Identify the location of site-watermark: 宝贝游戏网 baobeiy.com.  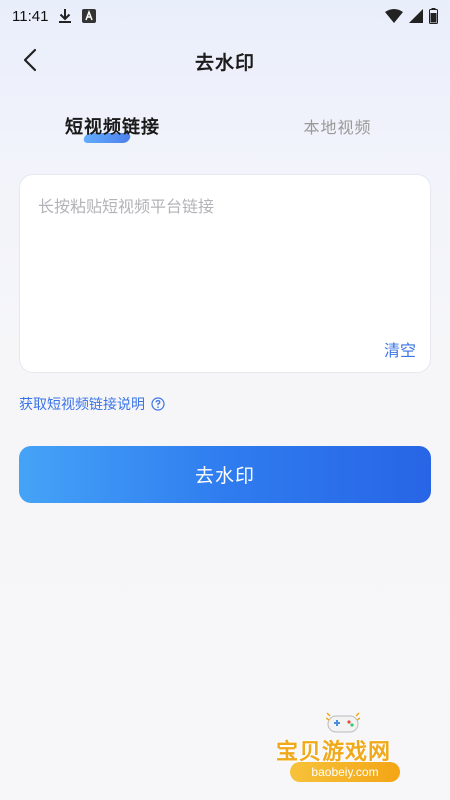
(343, 751).